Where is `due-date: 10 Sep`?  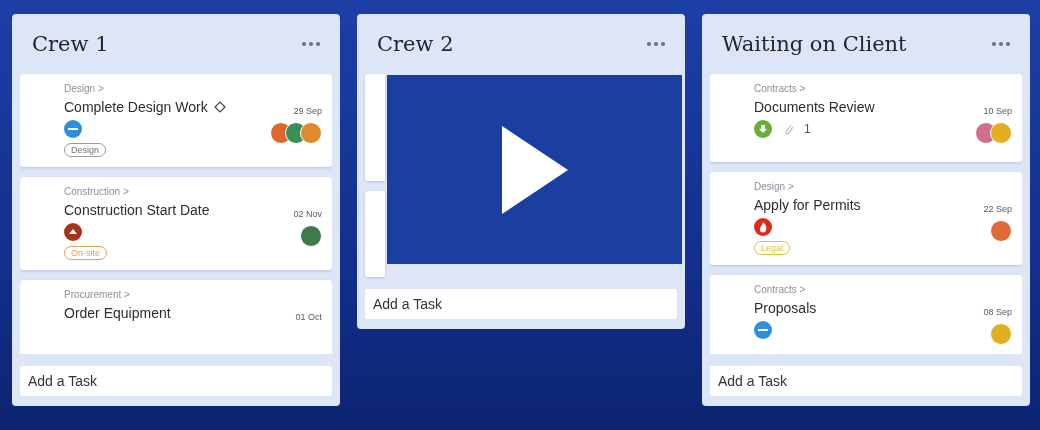 due-date: 10 Sep is located at coordinates (997, 111).